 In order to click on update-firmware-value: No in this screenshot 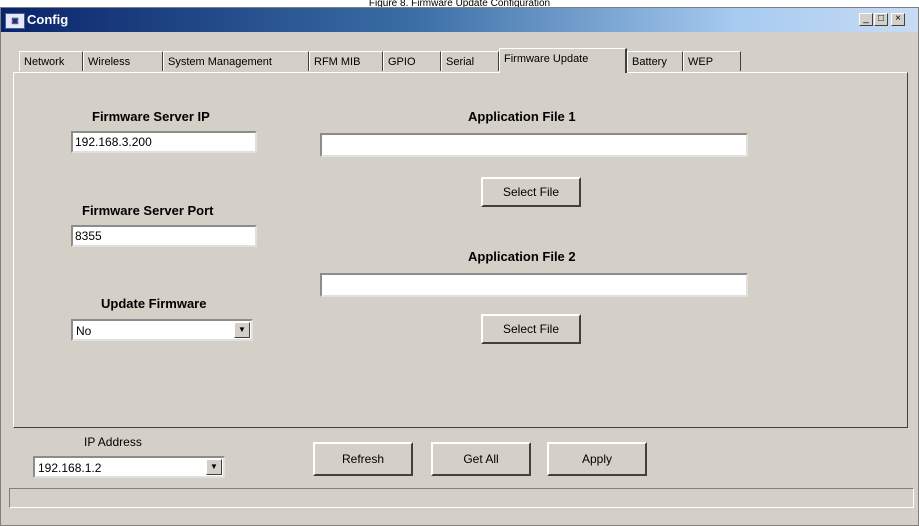, I will do `click(84, 331)`.